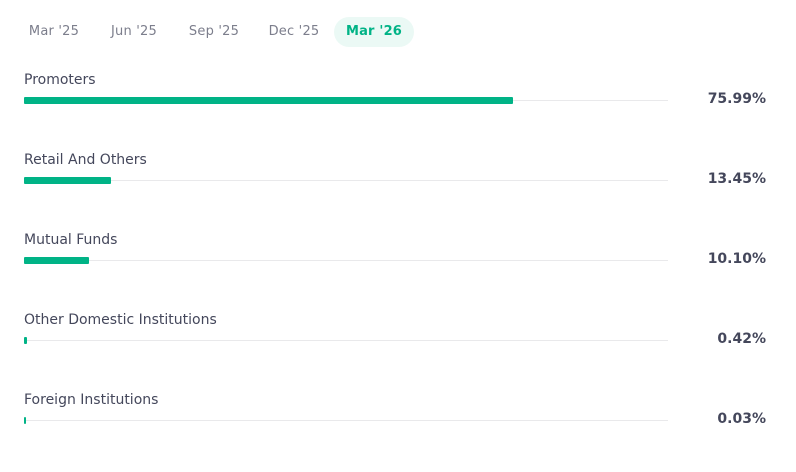 The image size is (796, 472). I want to click on period-tabs: Mar '25 Jun '25 Sep '25 Dec '25 Mar '26, so click(214, 32).